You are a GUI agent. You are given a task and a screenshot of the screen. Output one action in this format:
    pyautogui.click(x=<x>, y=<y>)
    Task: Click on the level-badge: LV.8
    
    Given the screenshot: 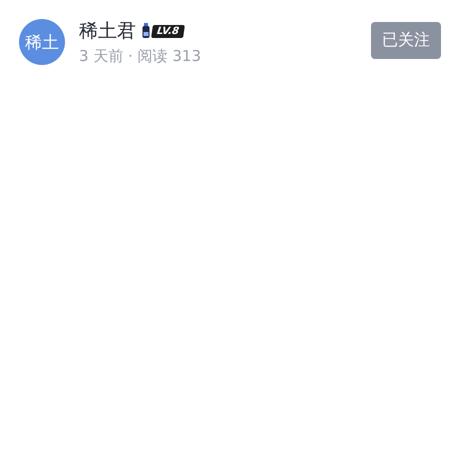 What is the action you would take?
    pyautogui.click(x=168, y=31)
    